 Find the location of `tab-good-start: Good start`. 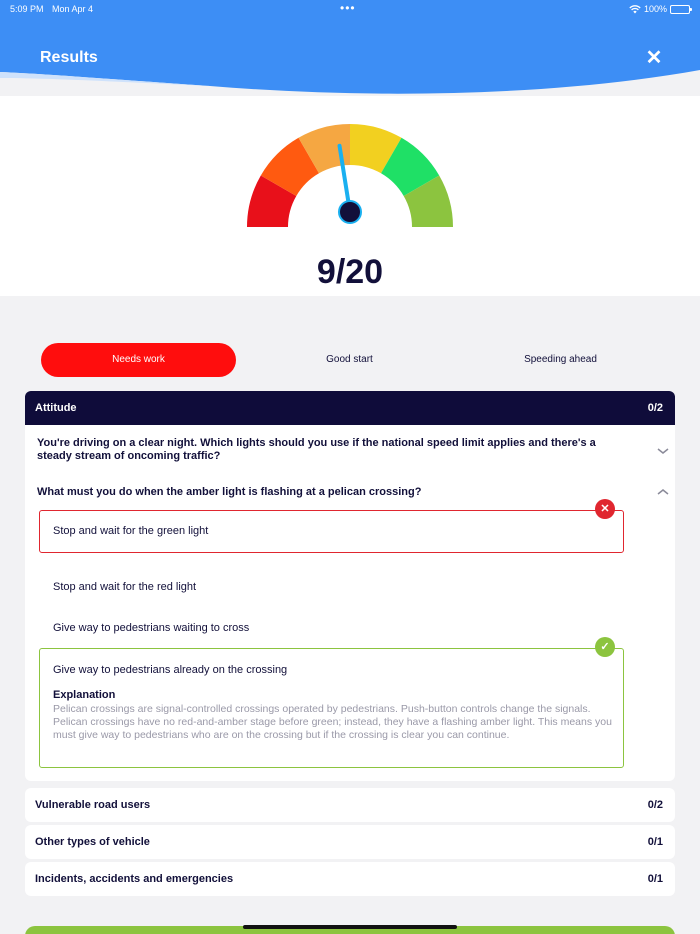

tab-good-start: Good start is located at coordinates (349, 360).